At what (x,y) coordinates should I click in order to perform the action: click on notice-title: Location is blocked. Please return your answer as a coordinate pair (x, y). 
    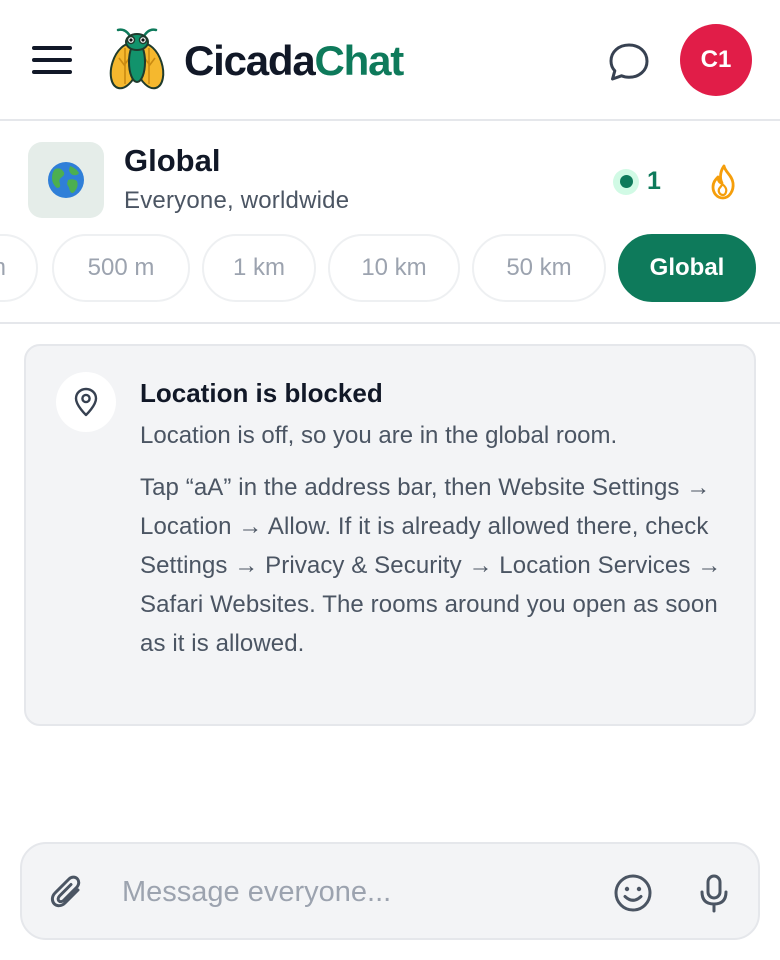
    Looking at the image, I should click on (261, 393).